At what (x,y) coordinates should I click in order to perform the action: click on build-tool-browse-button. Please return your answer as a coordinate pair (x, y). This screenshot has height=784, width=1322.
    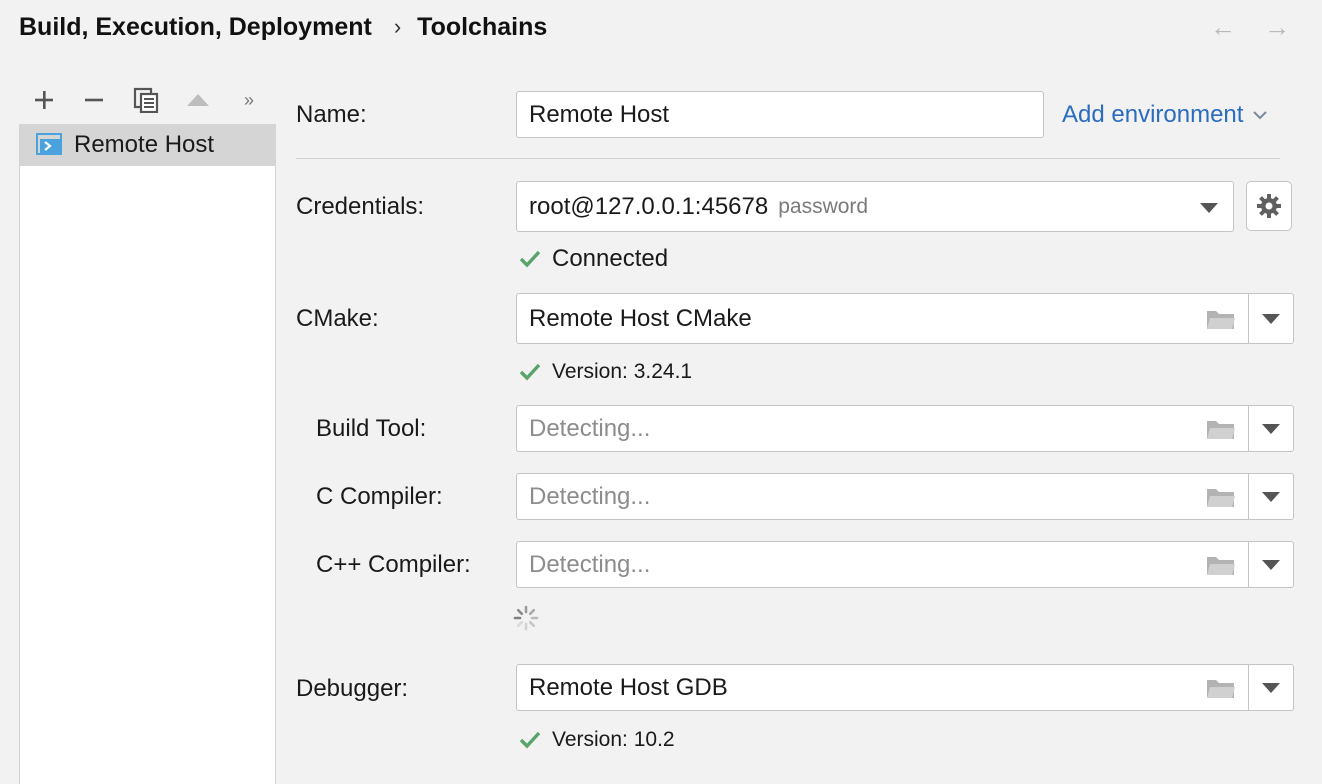
    Looking at the image, I should click on (1221, 428).